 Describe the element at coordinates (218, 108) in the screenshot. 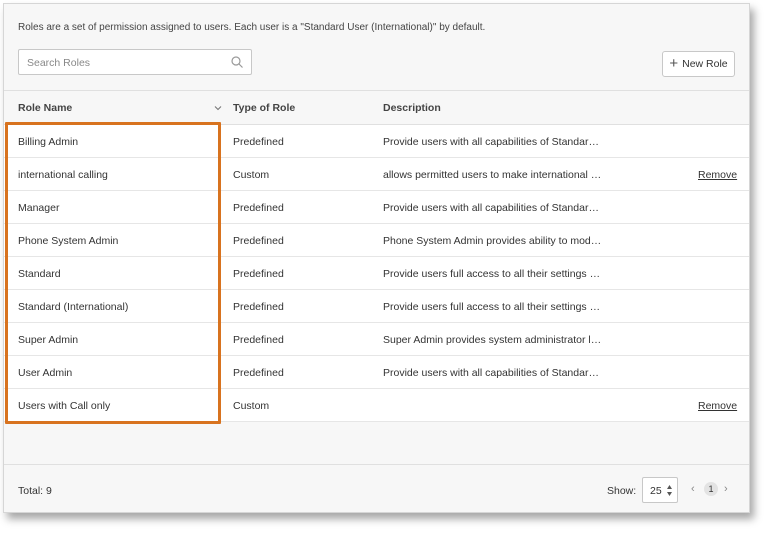

I see `chevron-down-icon` at that location.